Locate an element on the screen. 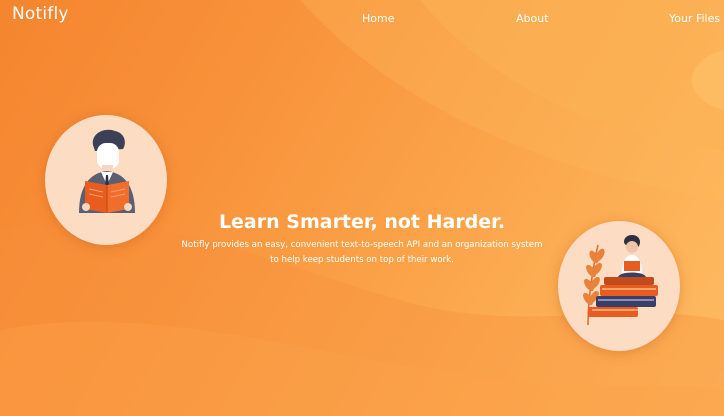 The image size is (724, 416). nav-link-about: About is located at coordinates (532, 18).